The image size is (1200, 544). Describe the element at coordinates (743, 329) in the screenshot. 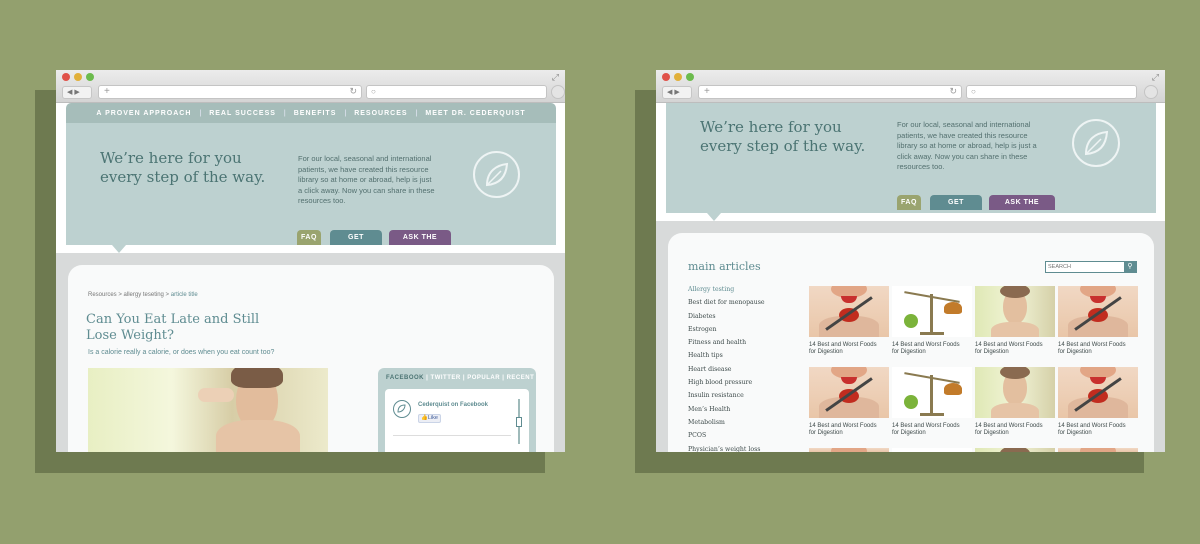

I see `article-link: Estrogen` at that location.